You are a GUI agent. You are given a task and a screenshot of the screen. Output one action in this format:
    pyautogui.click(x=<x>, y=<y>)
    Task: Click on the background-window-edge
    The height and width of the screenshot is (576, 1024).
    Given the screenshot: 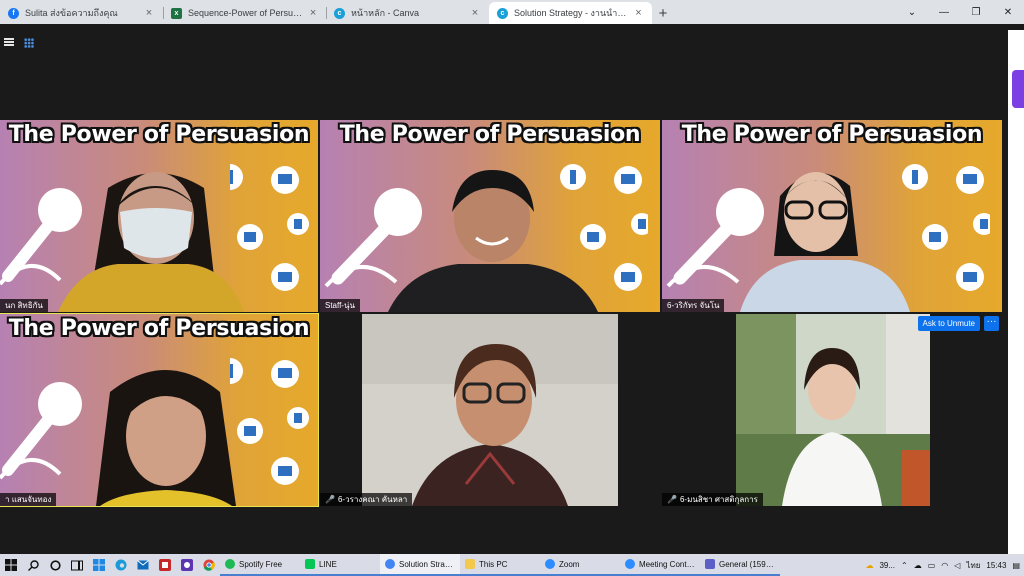 What is the action you would take?
    pyautogui.click(x=1016, y=292)
    